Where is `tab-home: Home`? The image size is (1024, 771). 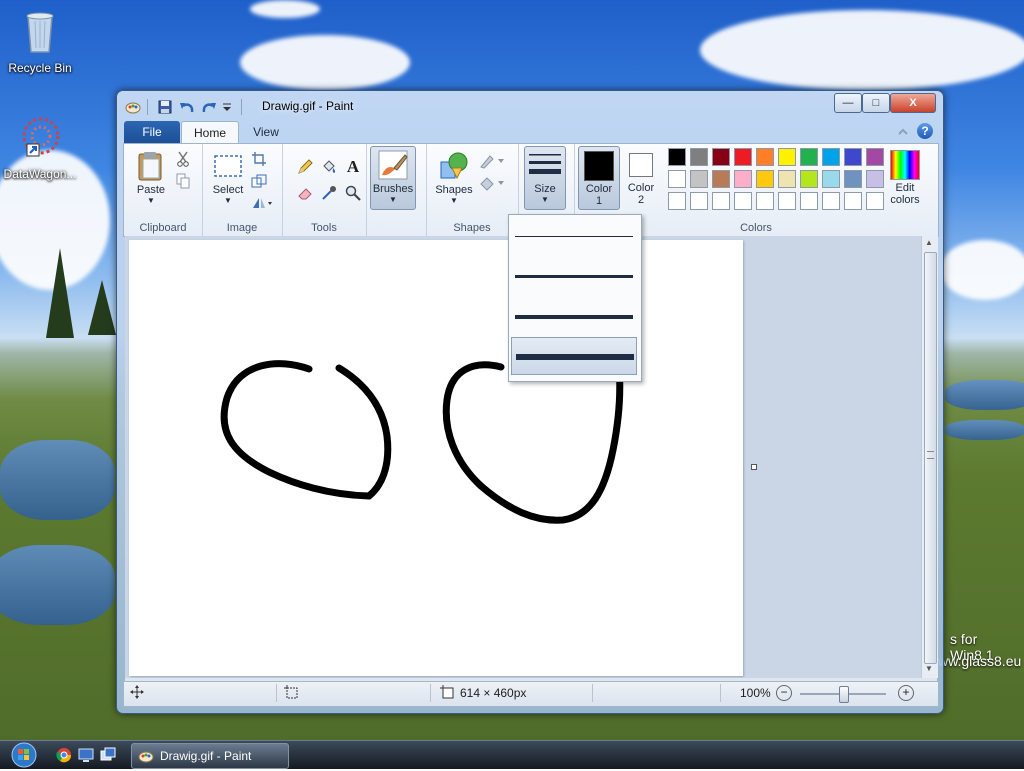 tab-home: Home is located at coordinates (210, 133).